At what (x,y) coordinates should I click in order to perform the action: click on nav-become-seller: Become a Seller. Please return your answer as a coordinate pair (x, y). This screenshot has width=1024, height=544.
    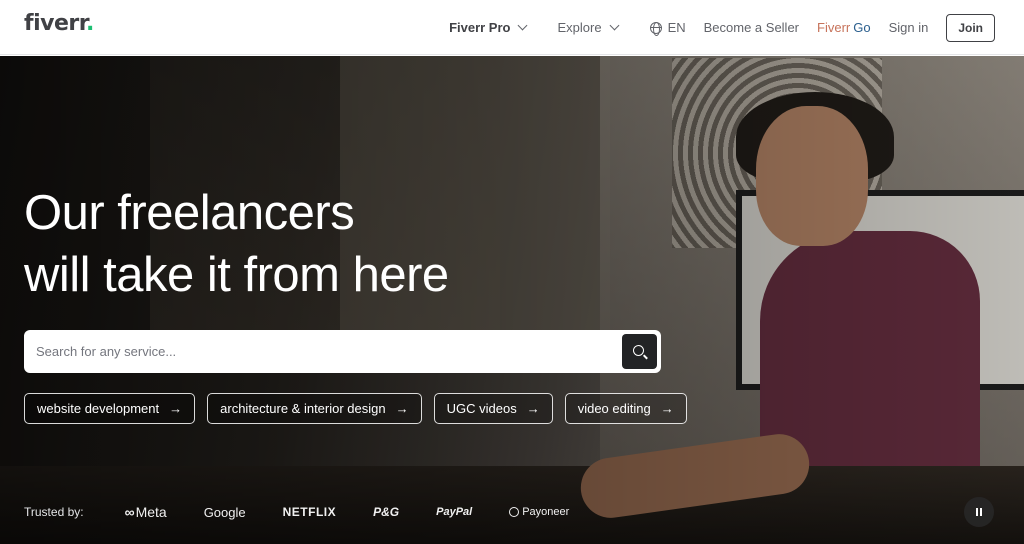
    Looking at the image, I should click on (751, 27).